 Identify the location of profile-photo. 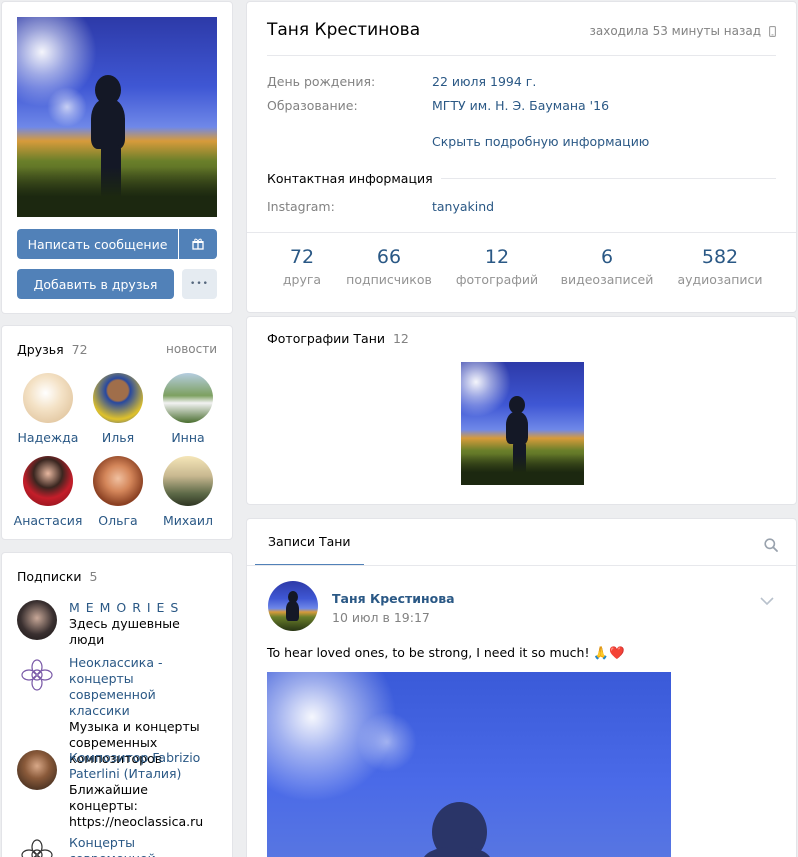
(117, 117).